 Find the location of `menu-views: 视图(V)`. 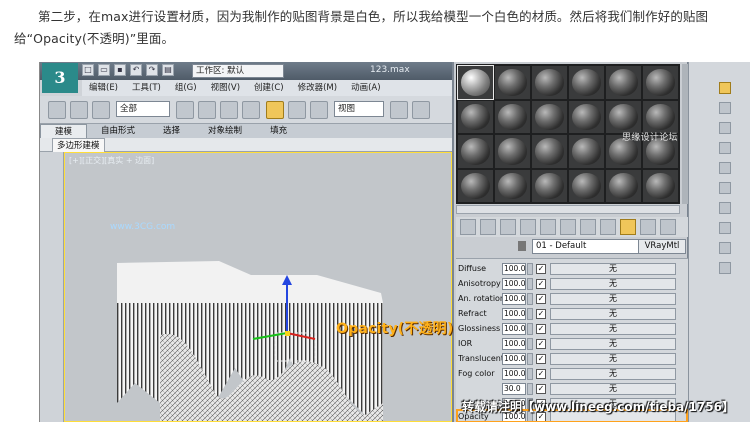

menu-views: 视图(V) is located at coordinates (225, 88).